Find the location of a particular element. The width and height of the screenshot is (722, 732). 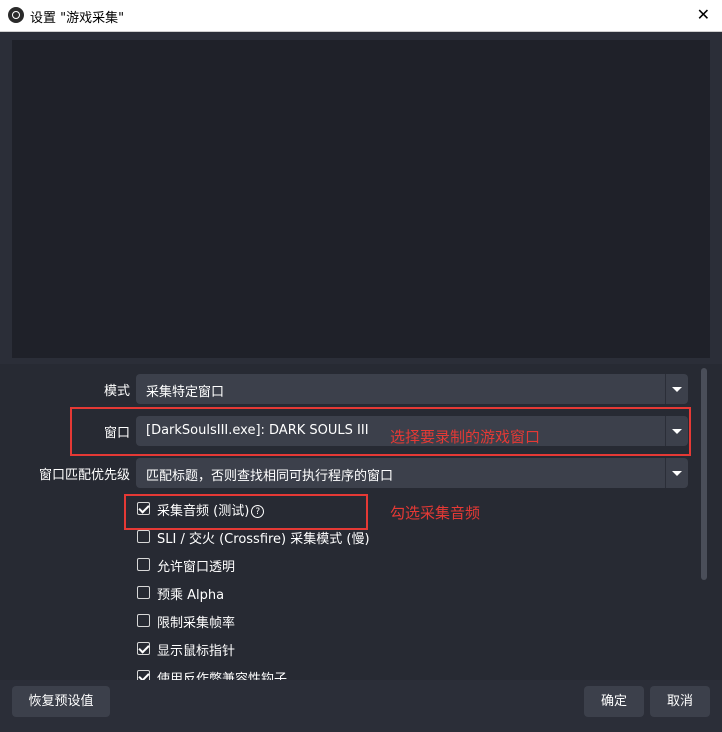

restore-defaults-button: 恢复预设值 is located at coordinates (61, 701).